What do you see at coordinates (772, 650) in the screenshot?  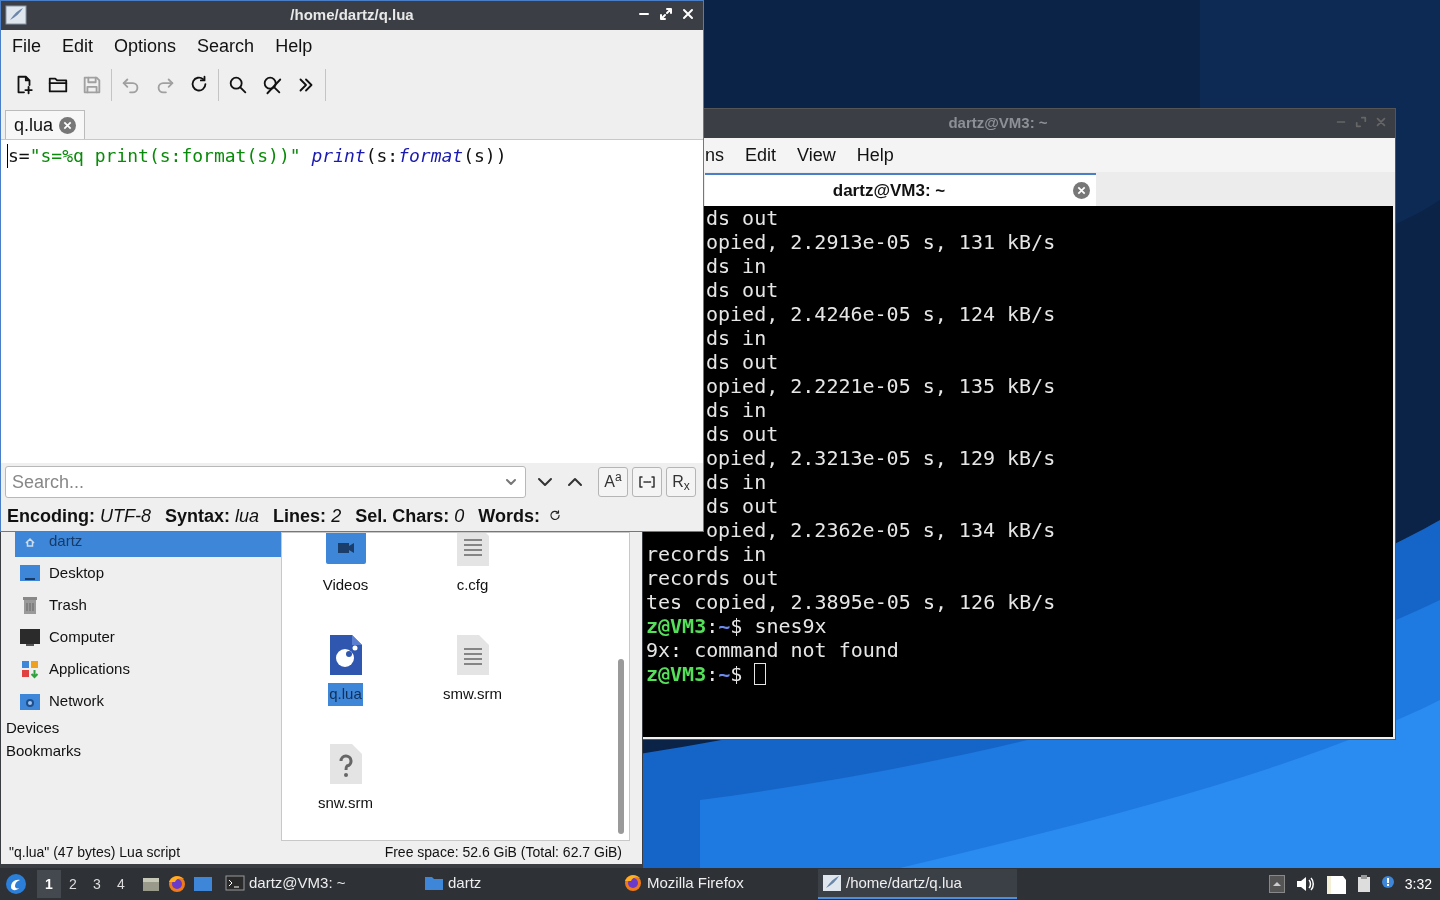 I see `terminal-line: 9x: command not found` at bounding box center [772, 650].